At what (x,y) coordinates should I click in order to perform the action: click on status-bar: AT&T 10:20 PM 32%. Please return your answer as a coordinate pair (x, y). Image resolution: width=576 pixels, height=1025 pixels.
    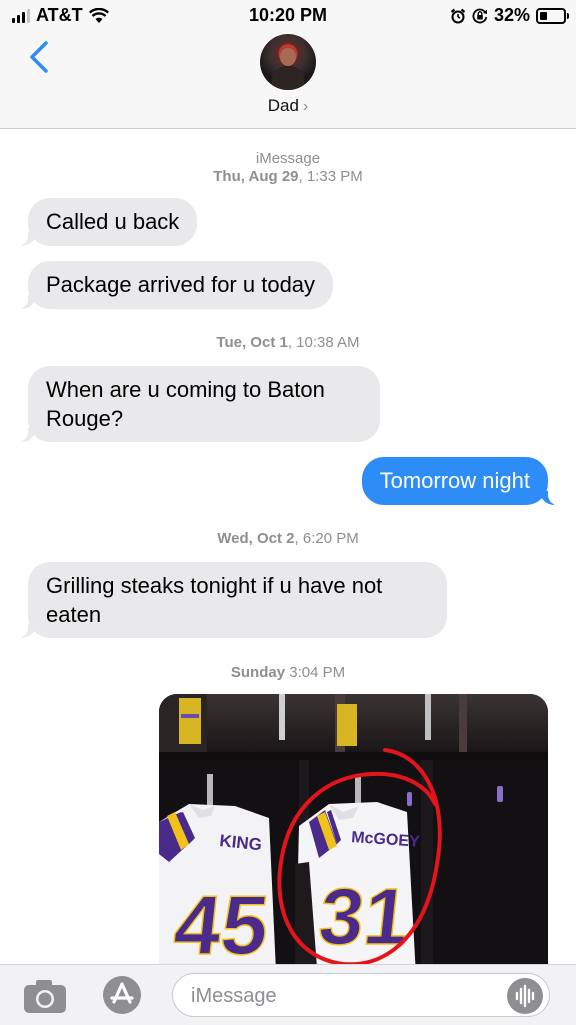
    Looking at the image, I should click on (288, 15).